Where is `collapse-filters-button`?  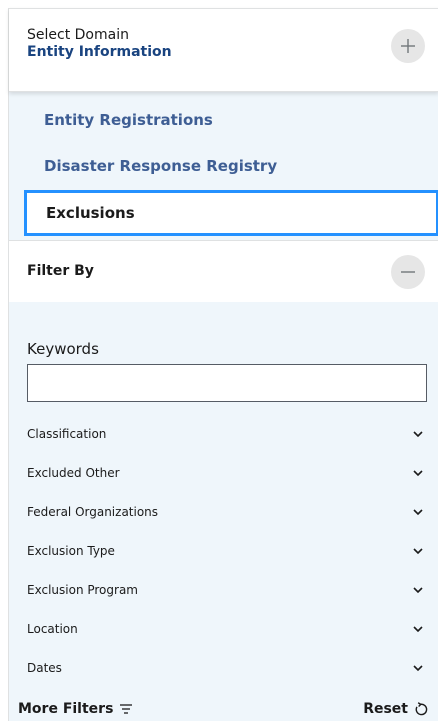
collapse-filters-button is located at coordinates (408, 272).